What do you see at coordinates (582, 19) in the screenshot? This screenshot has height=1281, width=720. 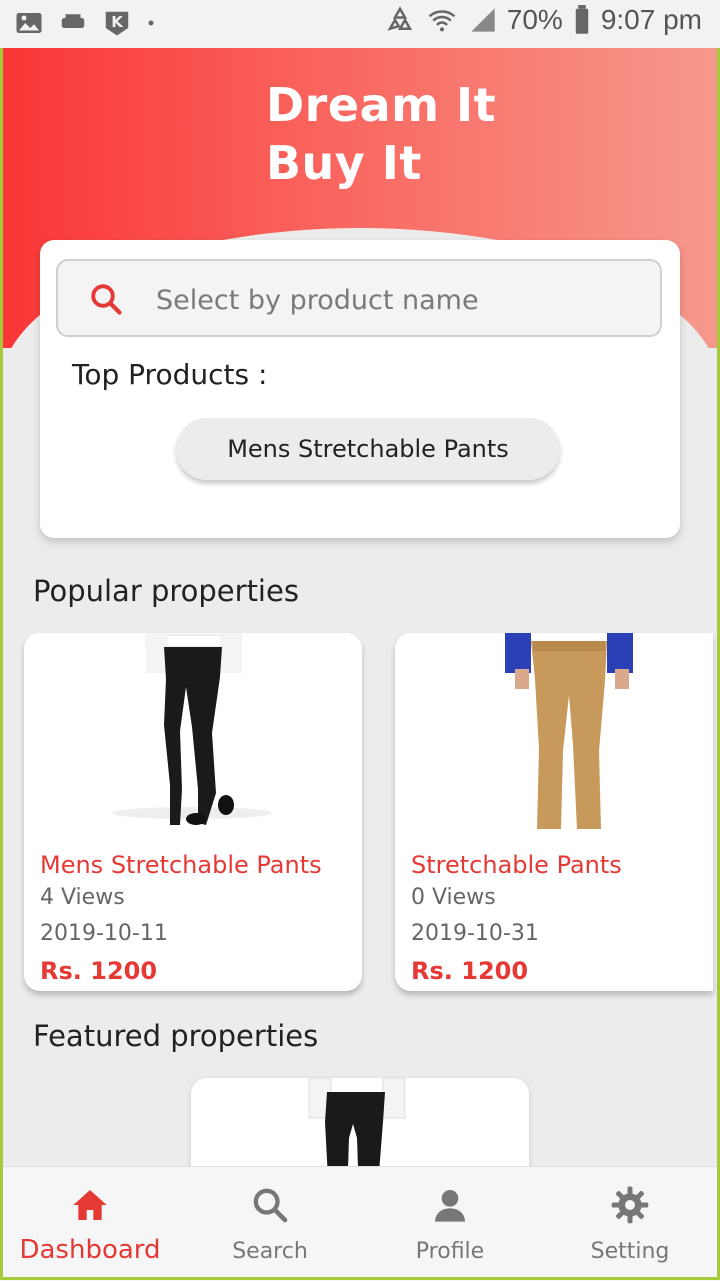 I see `battery-icon` at bounding box center [582, 19].